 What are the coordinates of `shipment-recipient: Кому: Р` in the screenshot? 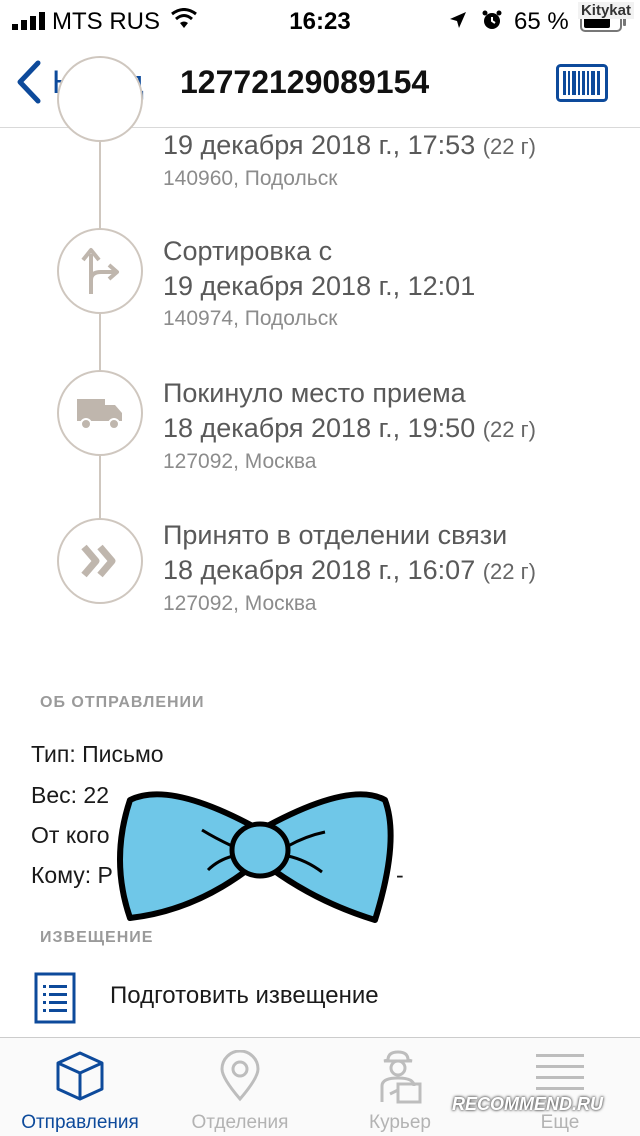 It's located at (72, 875).